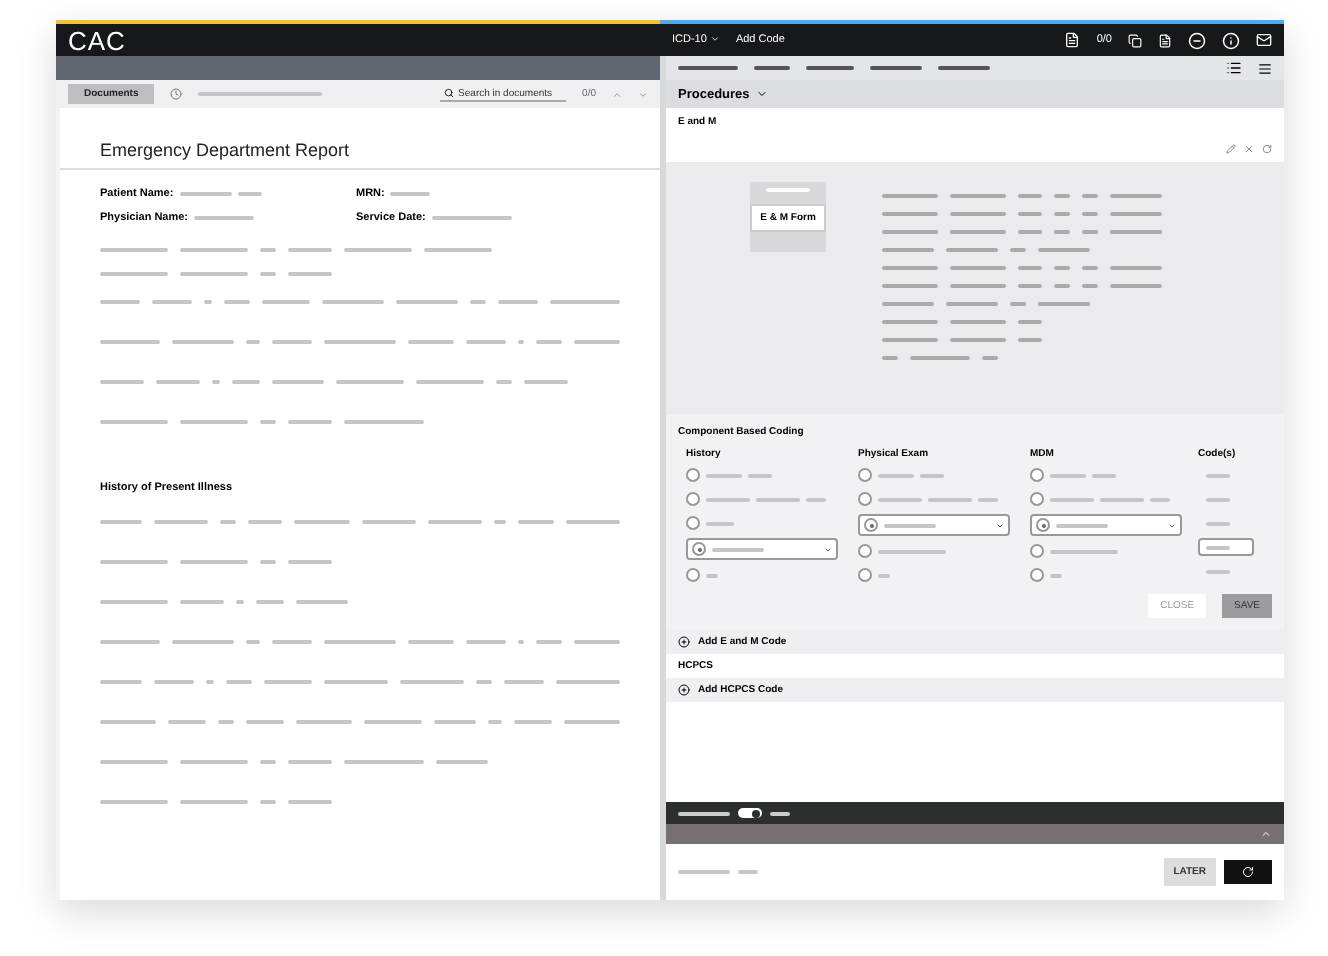 The image size is (1328, 956). I want to click on info-icon, so click(1231, 40).